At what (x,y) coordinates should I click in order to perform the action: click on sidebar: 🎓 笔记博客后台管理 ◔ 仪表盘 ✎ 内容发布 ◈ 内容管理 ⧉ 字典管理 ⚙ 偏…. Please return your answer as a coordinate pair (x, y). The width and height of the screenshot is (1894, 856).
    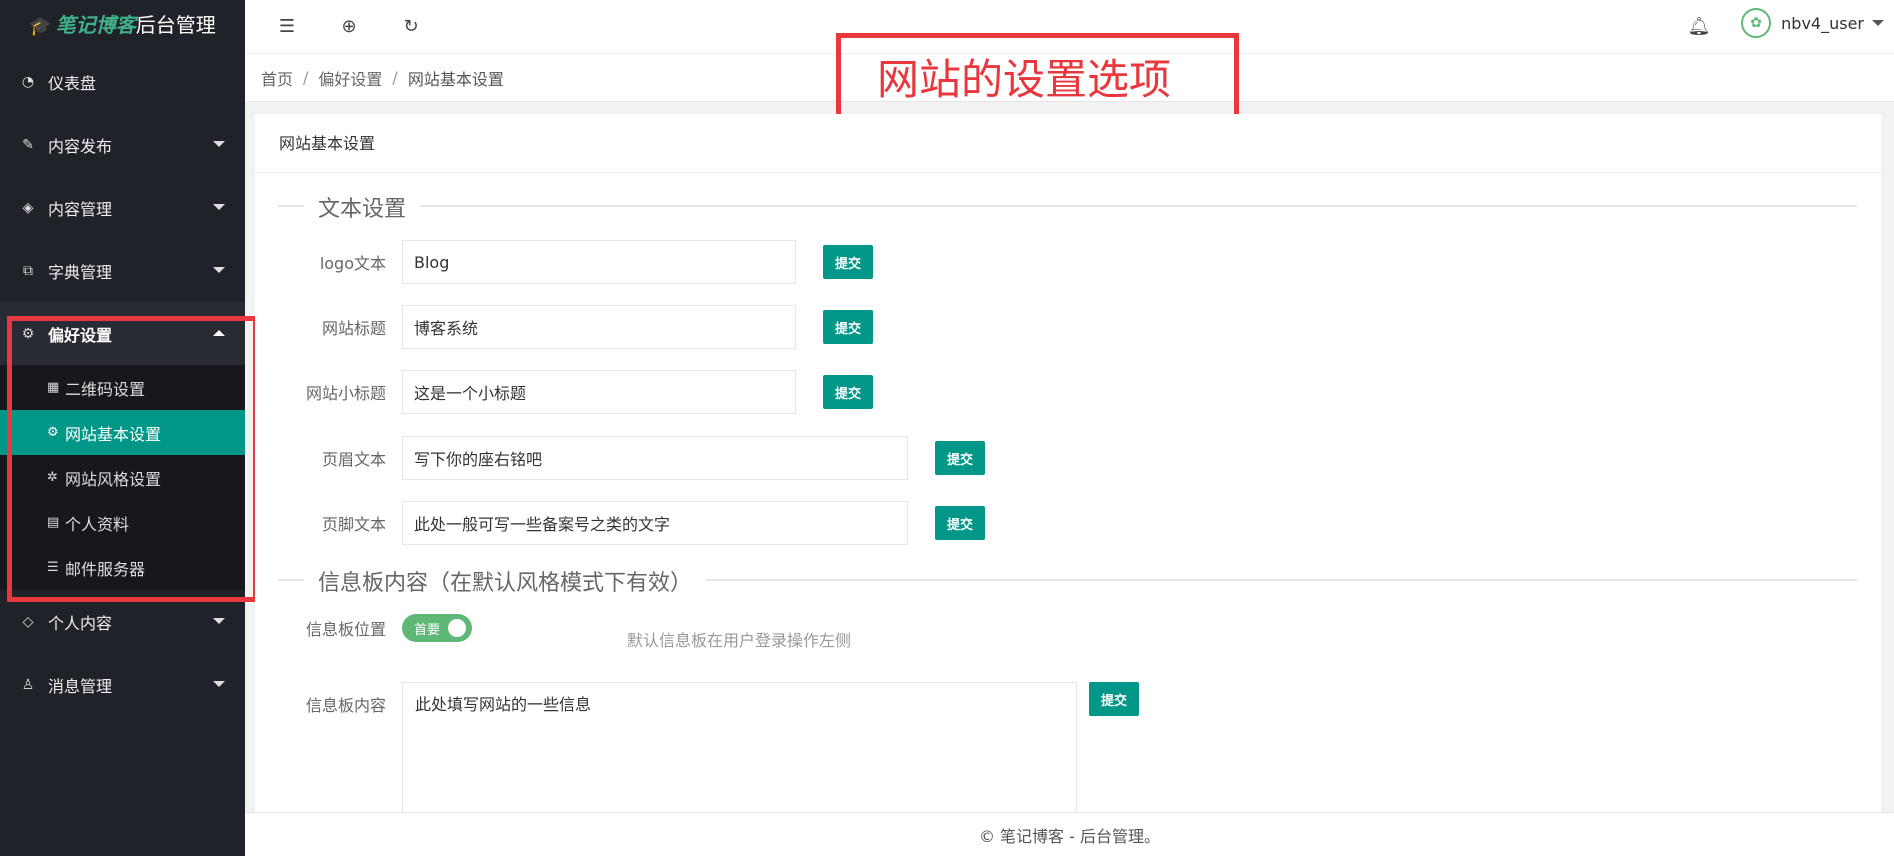
    Looking at the image, I should click on (129, 428).